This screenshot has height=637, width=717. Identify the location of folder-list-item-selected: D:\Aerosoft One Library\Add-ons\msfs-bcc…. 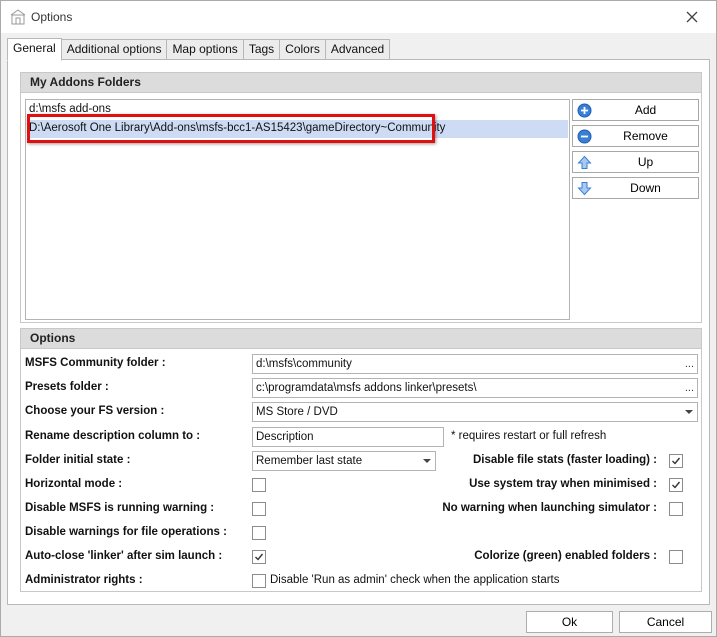
(297, 128).